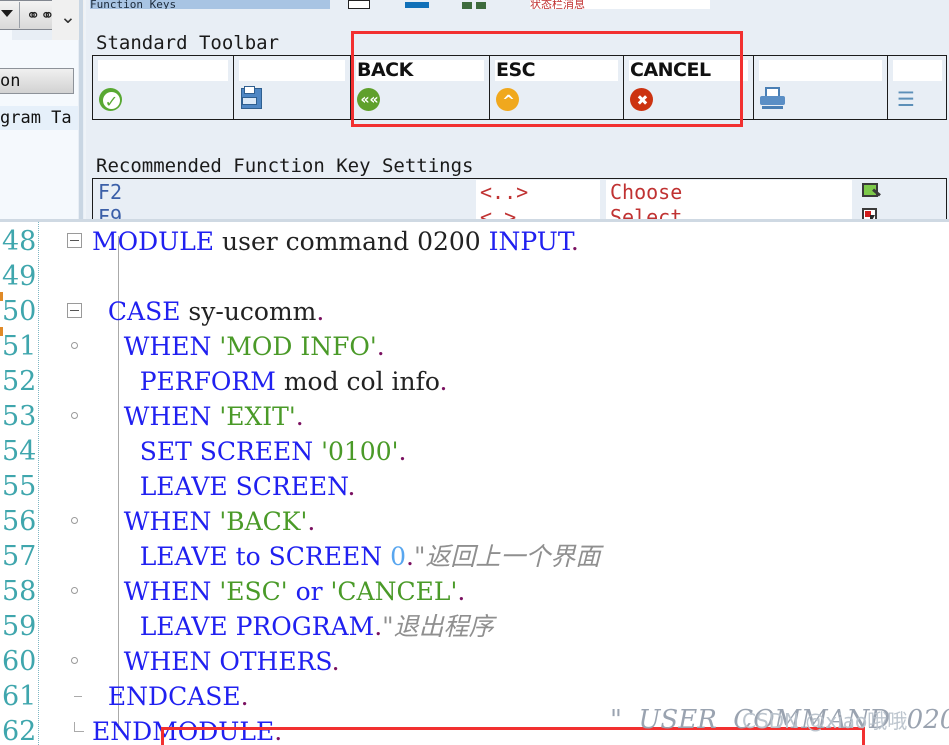 The image size is (949, 745). Describe the element at coordinates (19, 730) in the screenshot. I see `line-number: 62` at that location.